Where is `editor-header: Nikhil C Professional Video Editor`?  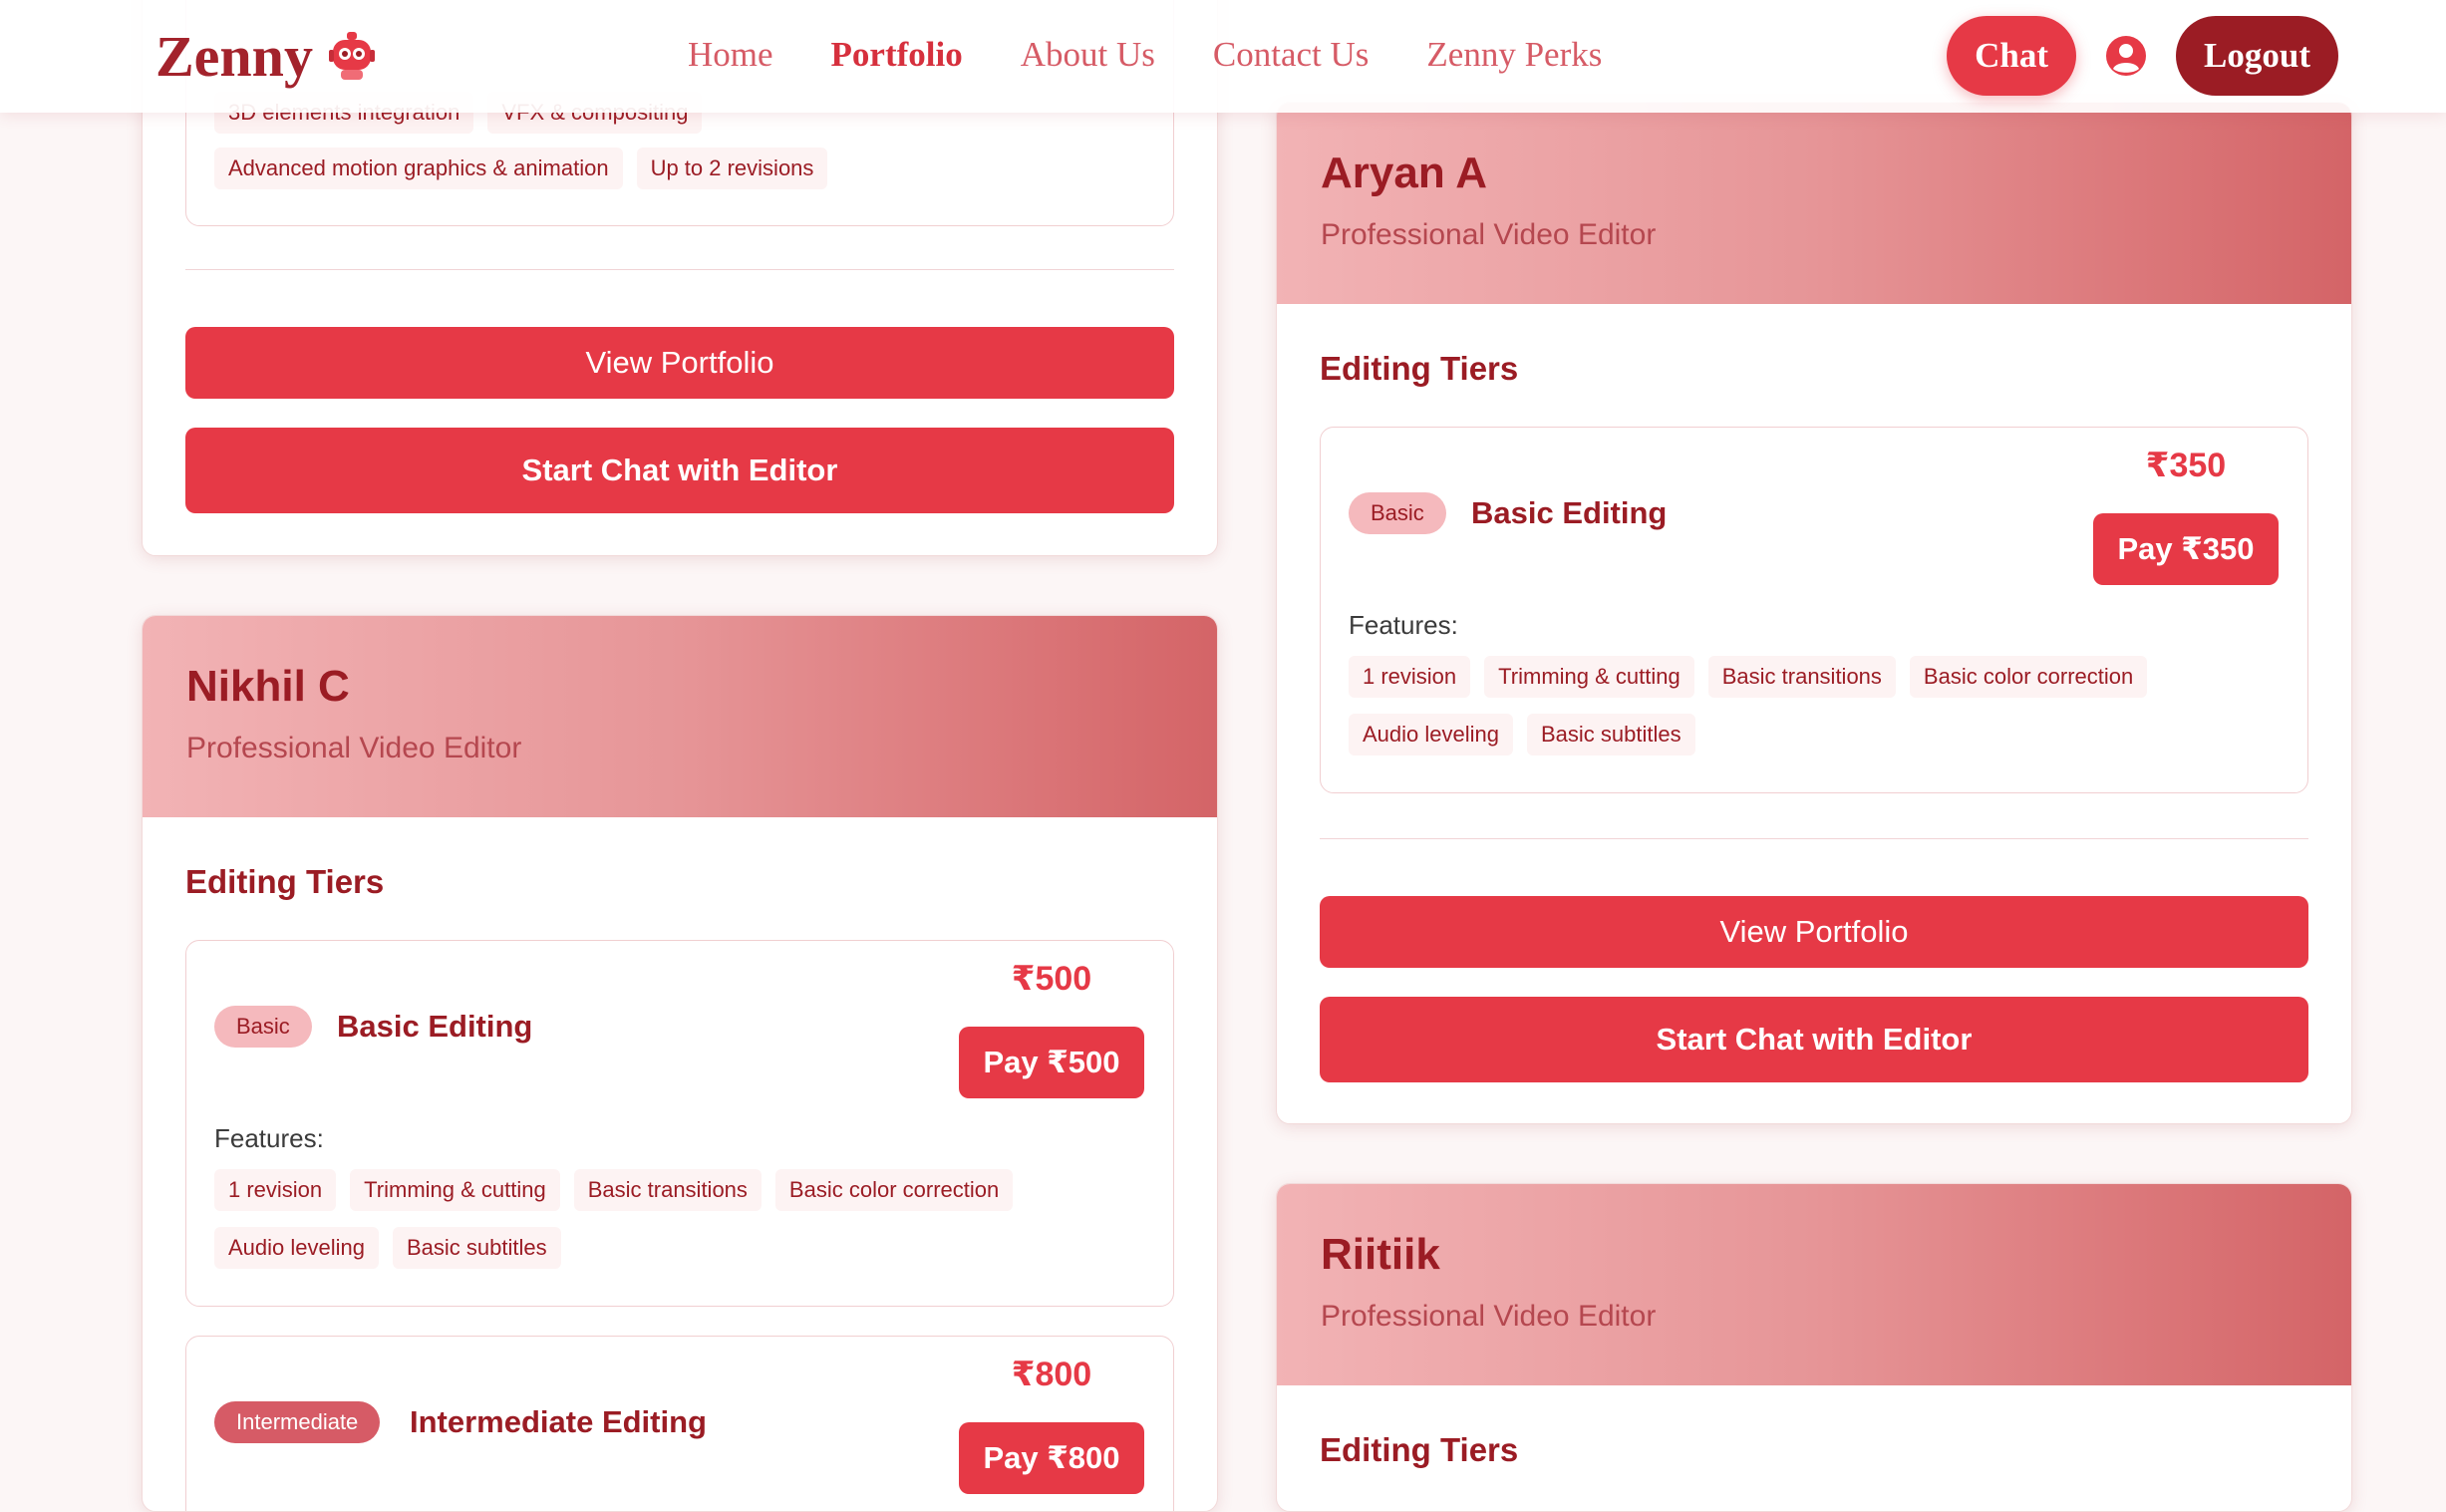 editor-header: Nikhil C Professional Video Editor is located at coordinates (680, 717).